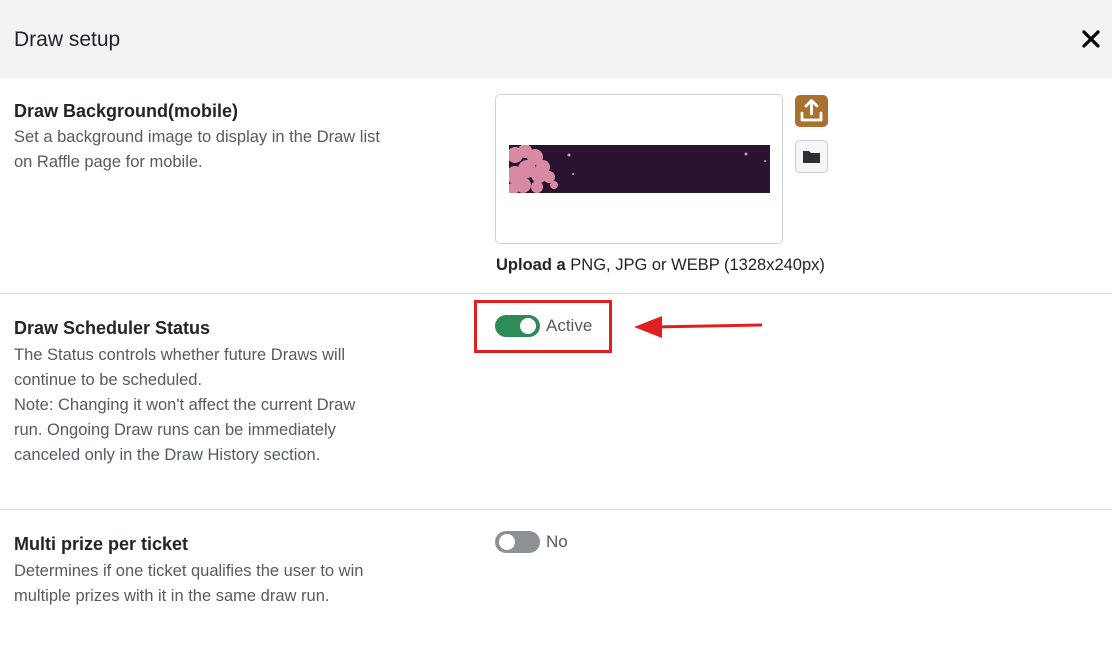  Describe the element at coordinates (112, 328) in the screenshot. I see `scheduler-title: Draw Scheduler Status` at that location.